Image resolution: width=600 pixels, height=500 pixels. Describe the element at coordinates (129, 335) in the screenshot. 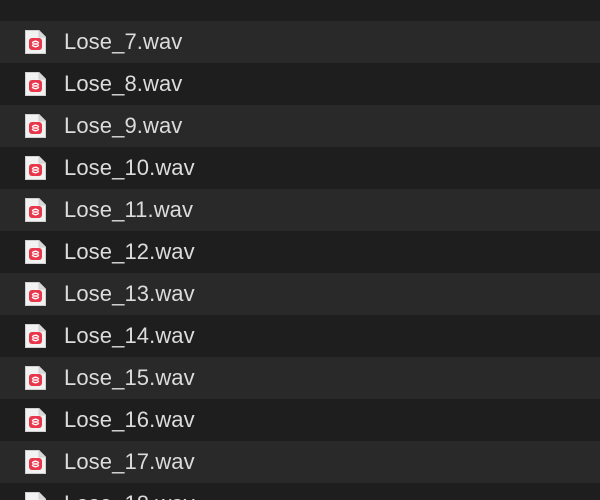

I see `file-name: Lose_14.wav` at that location.